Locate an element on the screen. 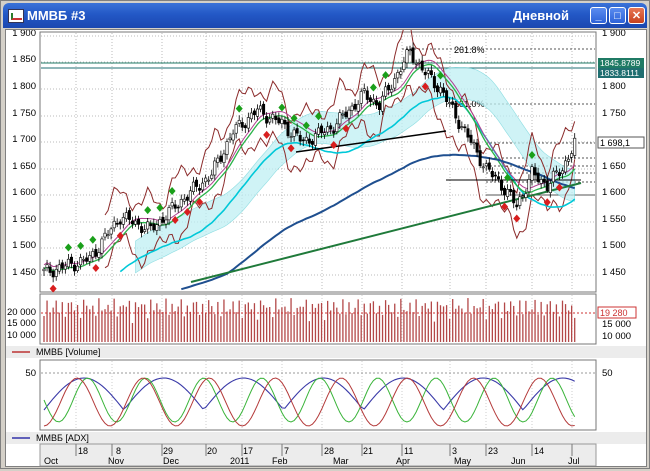 Image resolution: width=650 pixels, height=471 pixels. price-tick-left: 1 550 is located at coordinates (24, 219).